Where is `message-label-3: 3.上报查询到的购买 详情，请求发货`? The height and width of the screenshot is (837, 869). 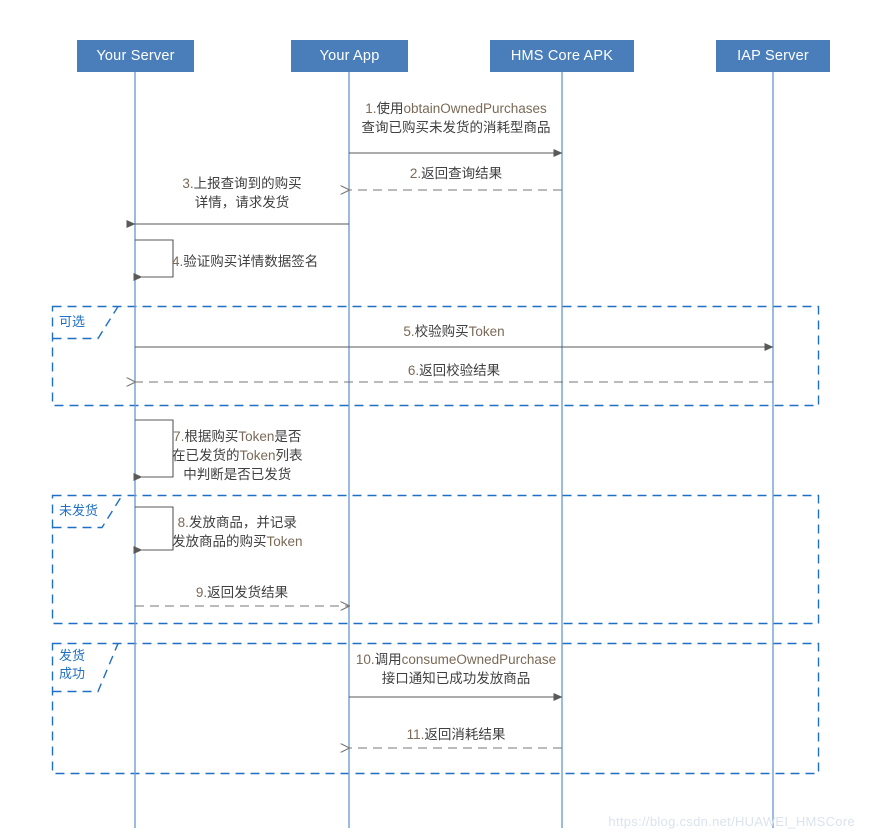 message-label-3: 3.上报查询到的购买 详情，请求发货 is located at coordinates (242, 193).